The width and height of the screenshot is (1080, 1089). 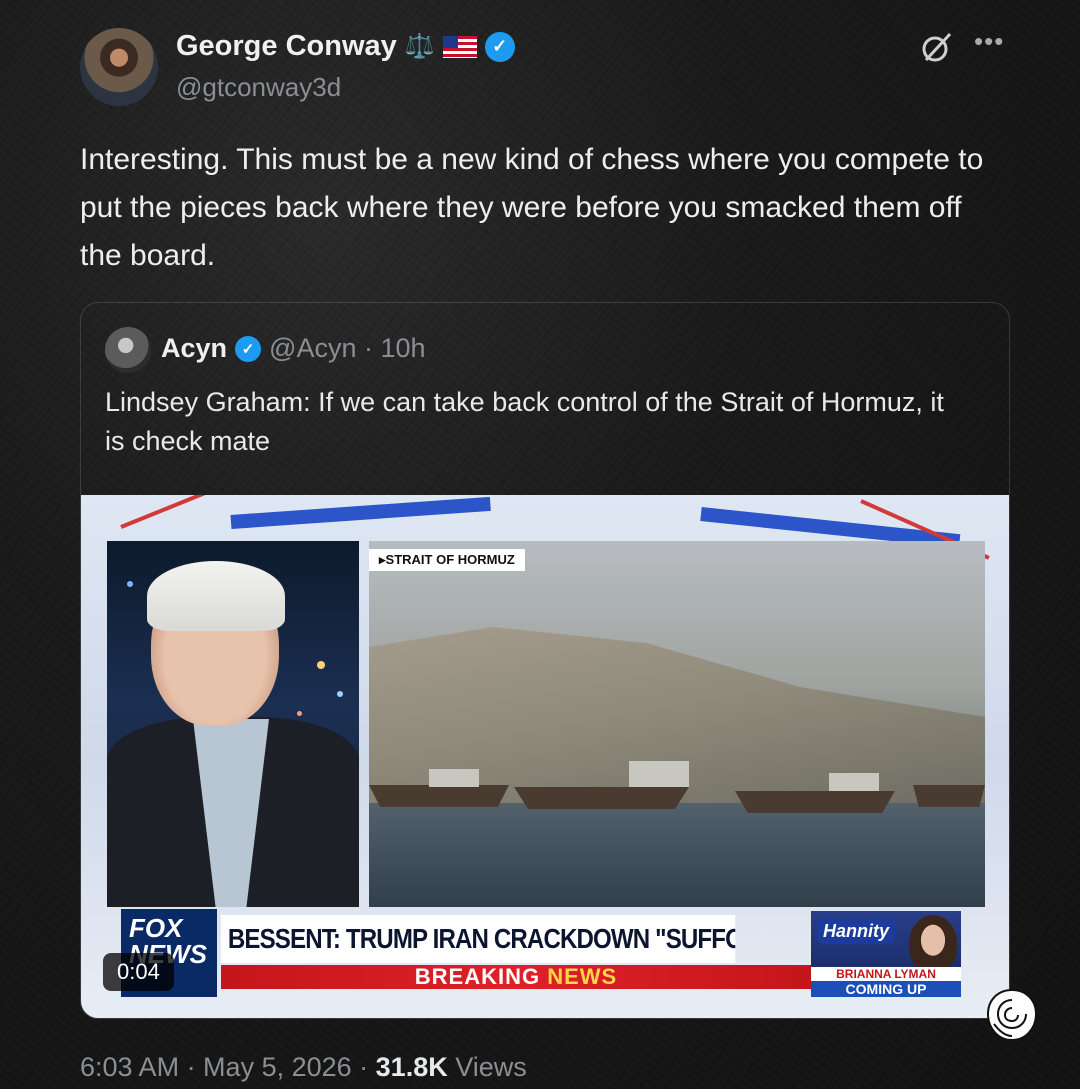 What do you see at coordinates (360, 512) in the screenshot?
I see `studio-stripe` at bounding box center [360, 512].